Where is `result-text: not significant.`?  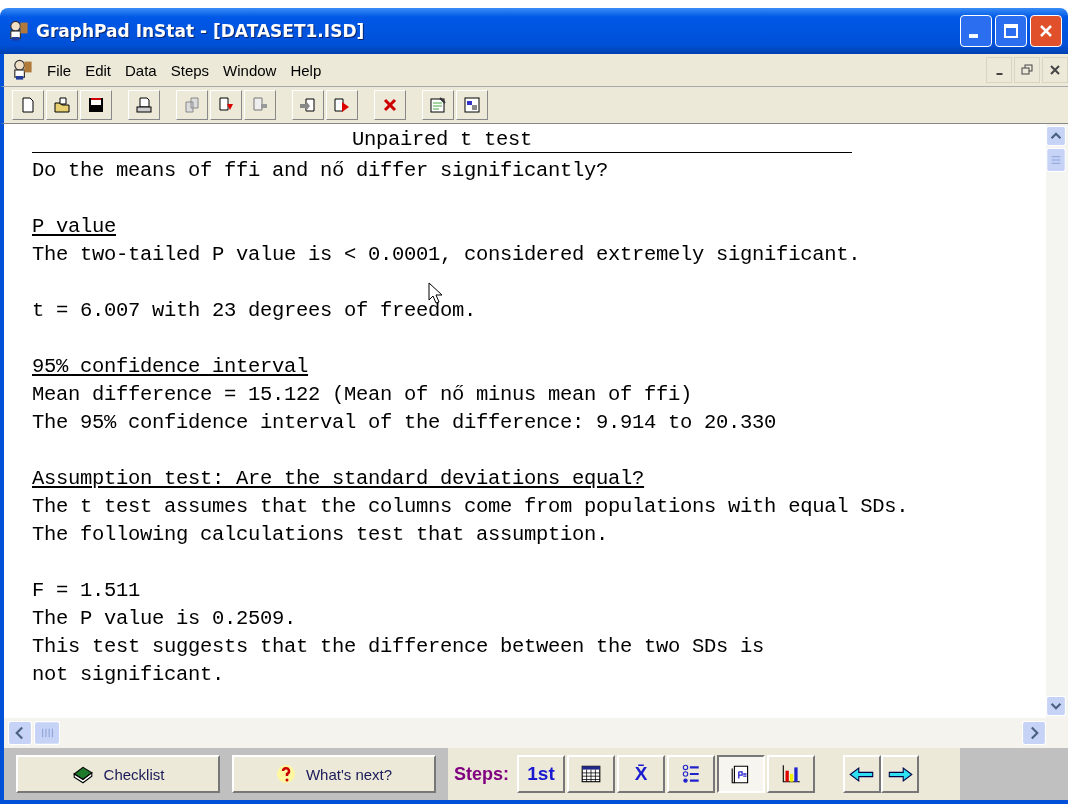 result-text: not significant. is located at coordinates (128, 674).